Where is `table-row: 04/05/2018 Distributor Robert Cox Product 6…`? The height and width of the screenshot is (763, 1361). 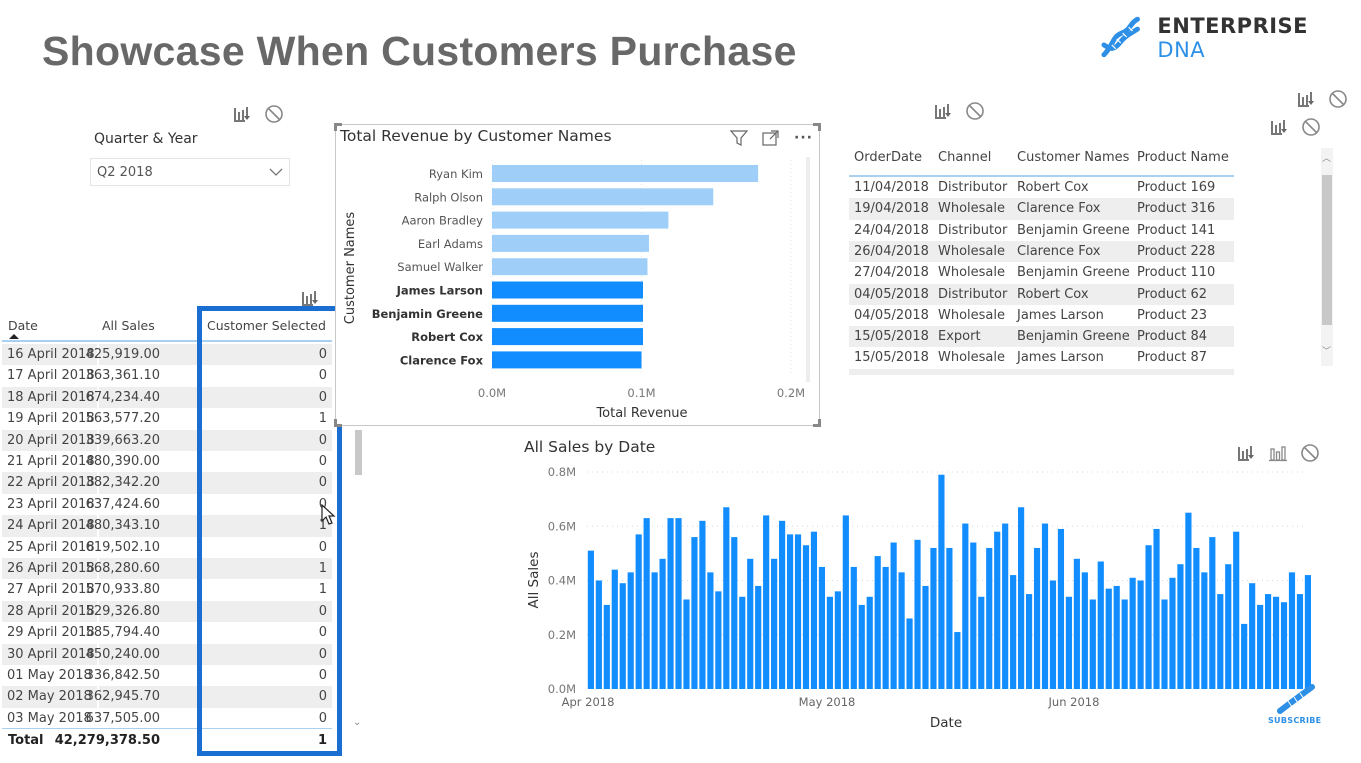
table-row: 04/05/2018 Distributor Robert Cox Product 6… is located at coordinates (1041, 294).